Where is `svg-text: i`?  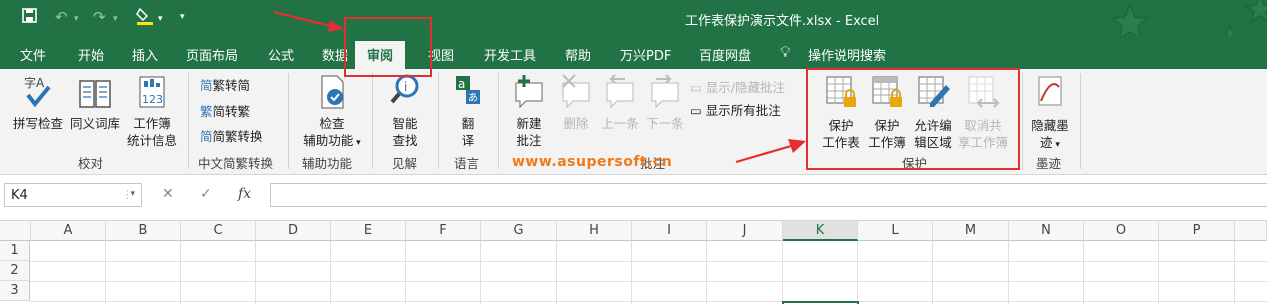 svg-text: i is located at coordinates (405, 87).